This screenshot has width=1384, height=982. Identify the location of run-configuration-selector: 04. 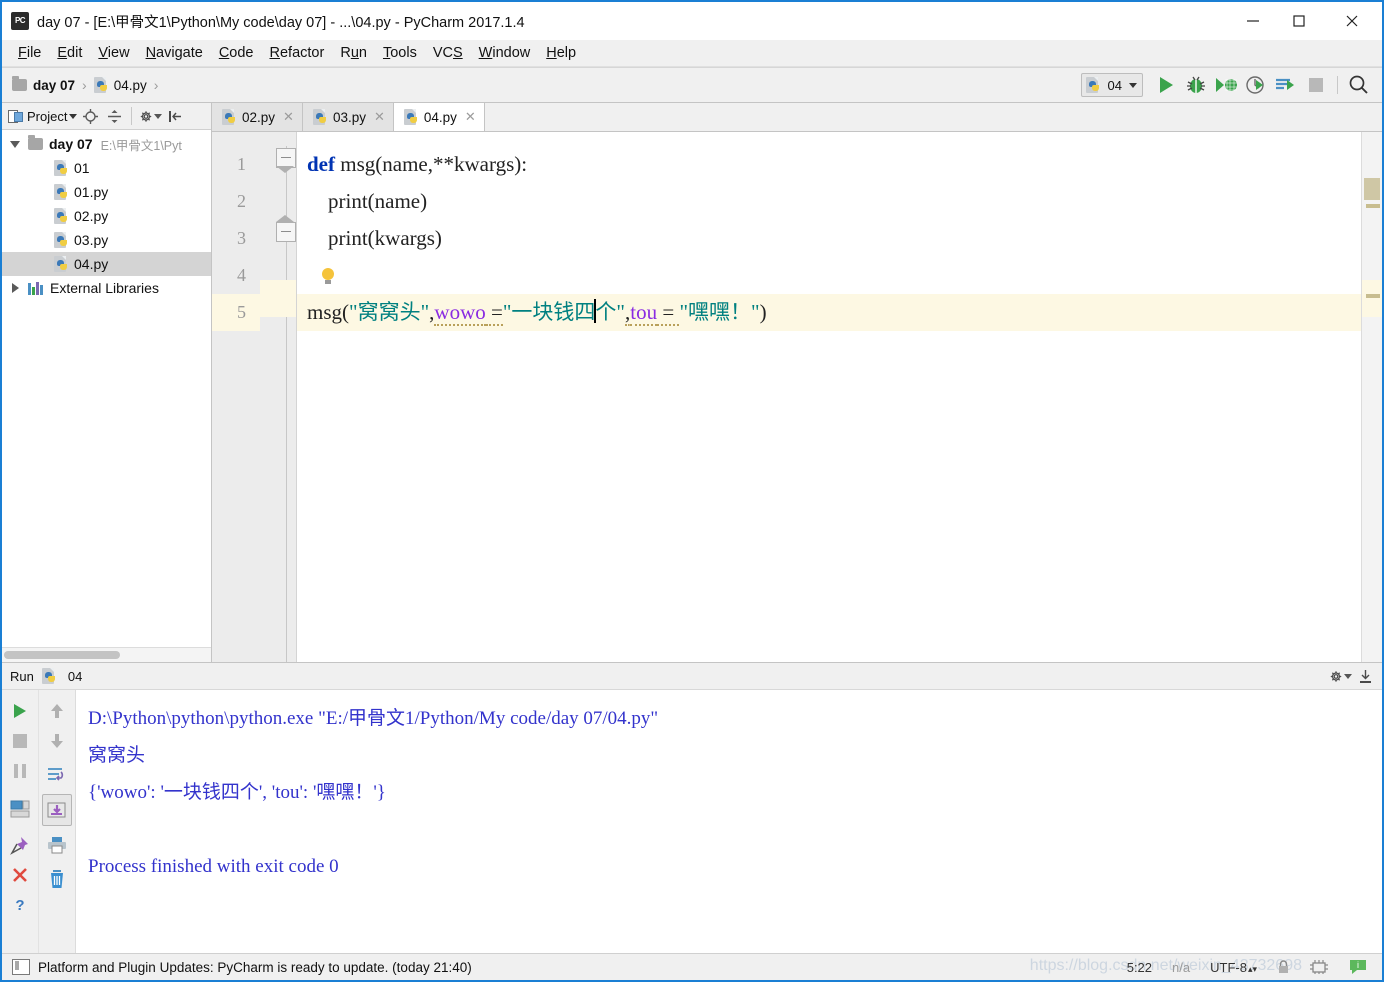
(1111, 85).